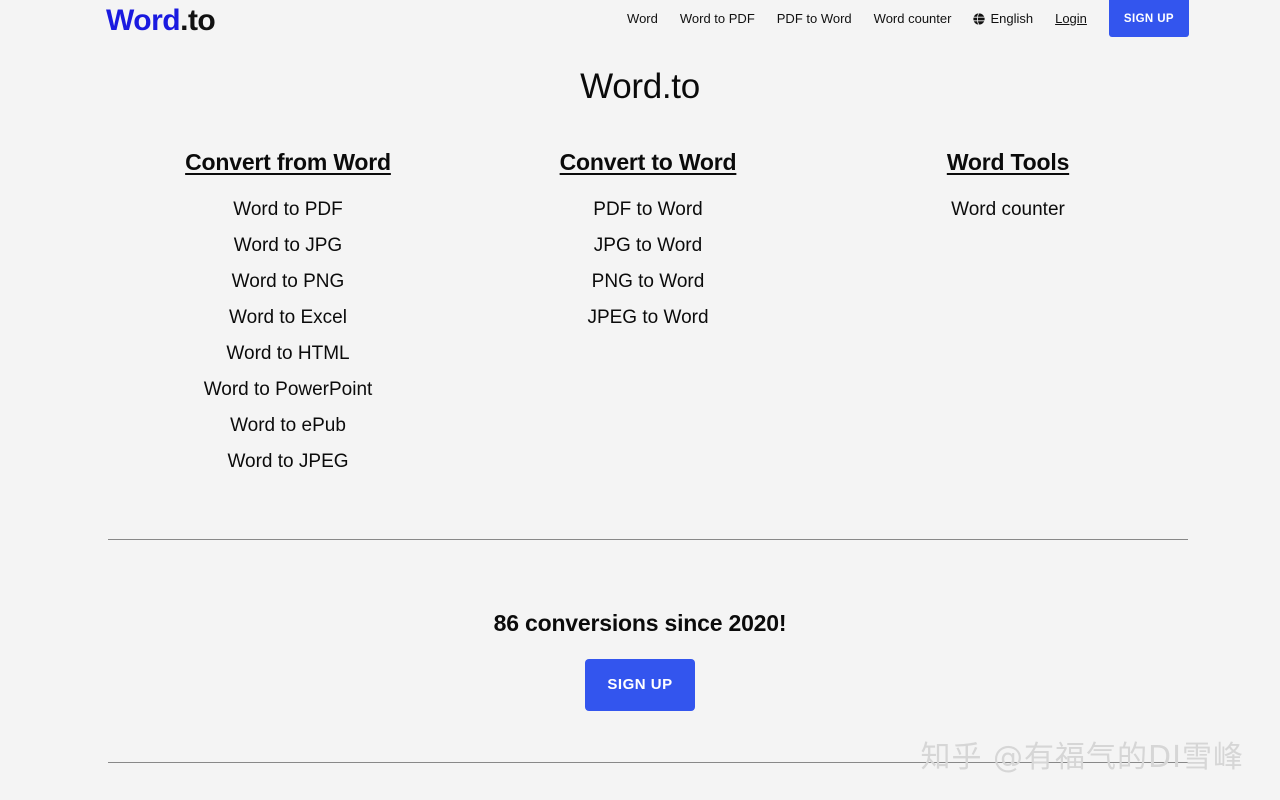 This screenshot has height=800, width=1280. Describe the element at coordinates (288, 354) in the screenshot. I see `list-item: Word to HTML` at that location.